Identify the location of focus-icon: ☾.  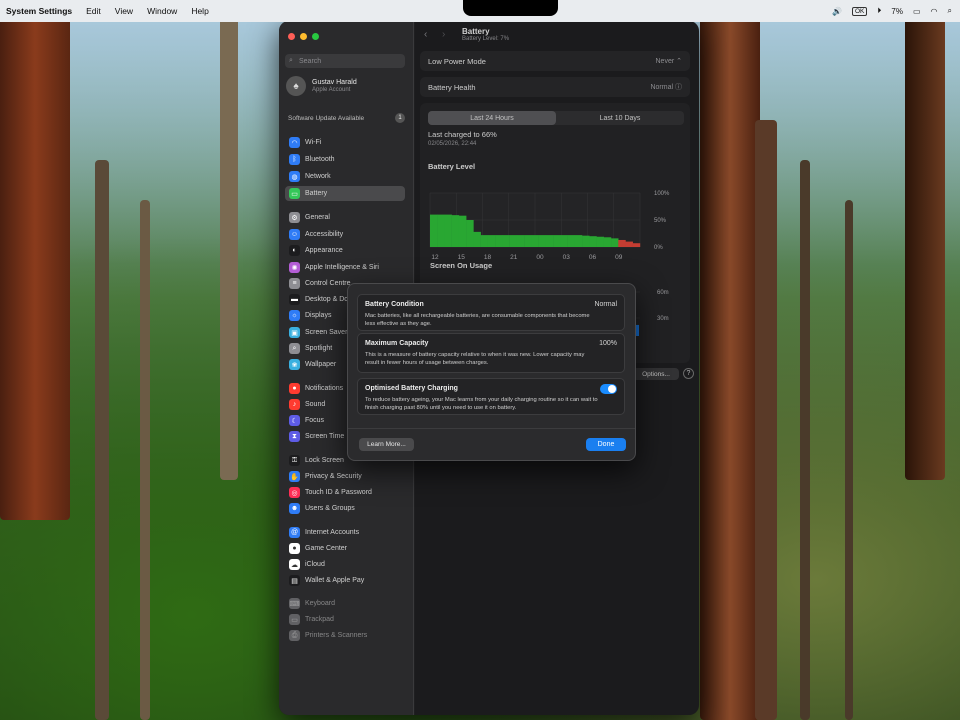
(294, 420).